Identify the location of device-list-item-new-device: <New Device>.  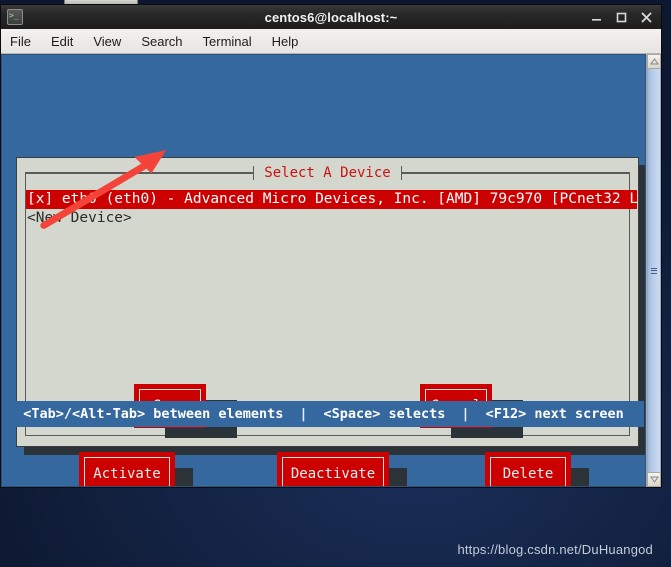
(331, 218).